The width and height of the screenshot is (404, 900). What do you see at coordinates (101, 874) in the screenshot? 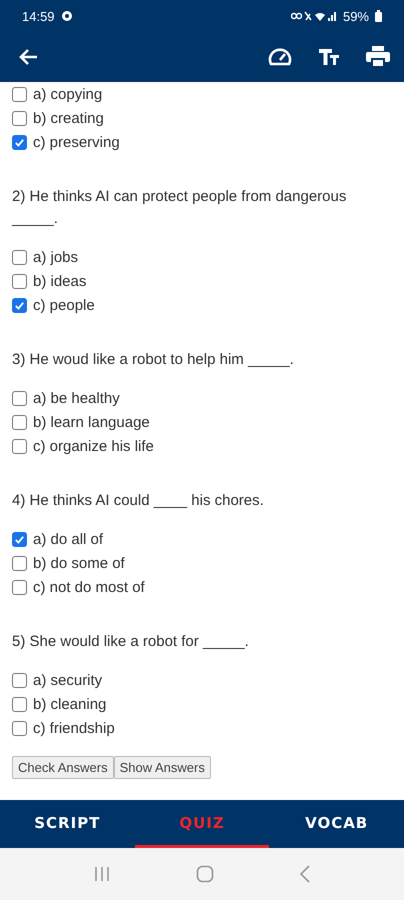
I see `recent-apps-icon` at bounding box center [101, 874].